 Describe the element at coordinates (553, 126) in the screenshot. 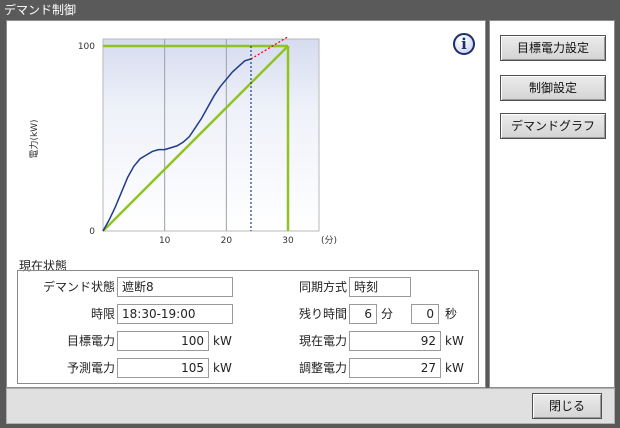

I see `demand-graph-button: デマンドグラフ` at that location.